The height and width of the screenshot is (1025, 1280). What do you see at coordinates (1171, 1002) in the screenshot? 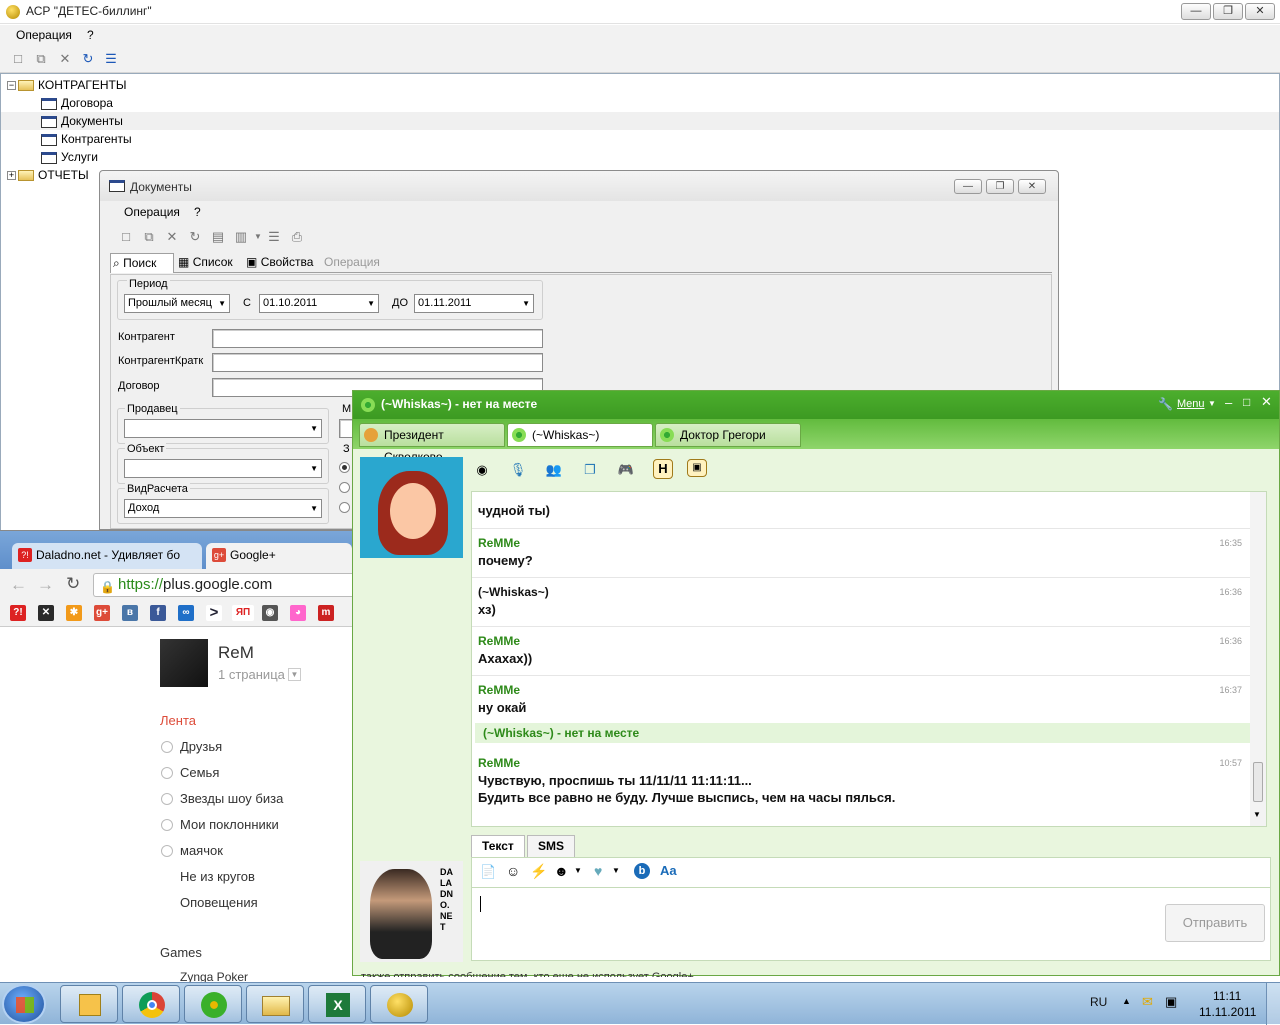
I see `network-icon: ▣` at bounding box center [1171, 1002].